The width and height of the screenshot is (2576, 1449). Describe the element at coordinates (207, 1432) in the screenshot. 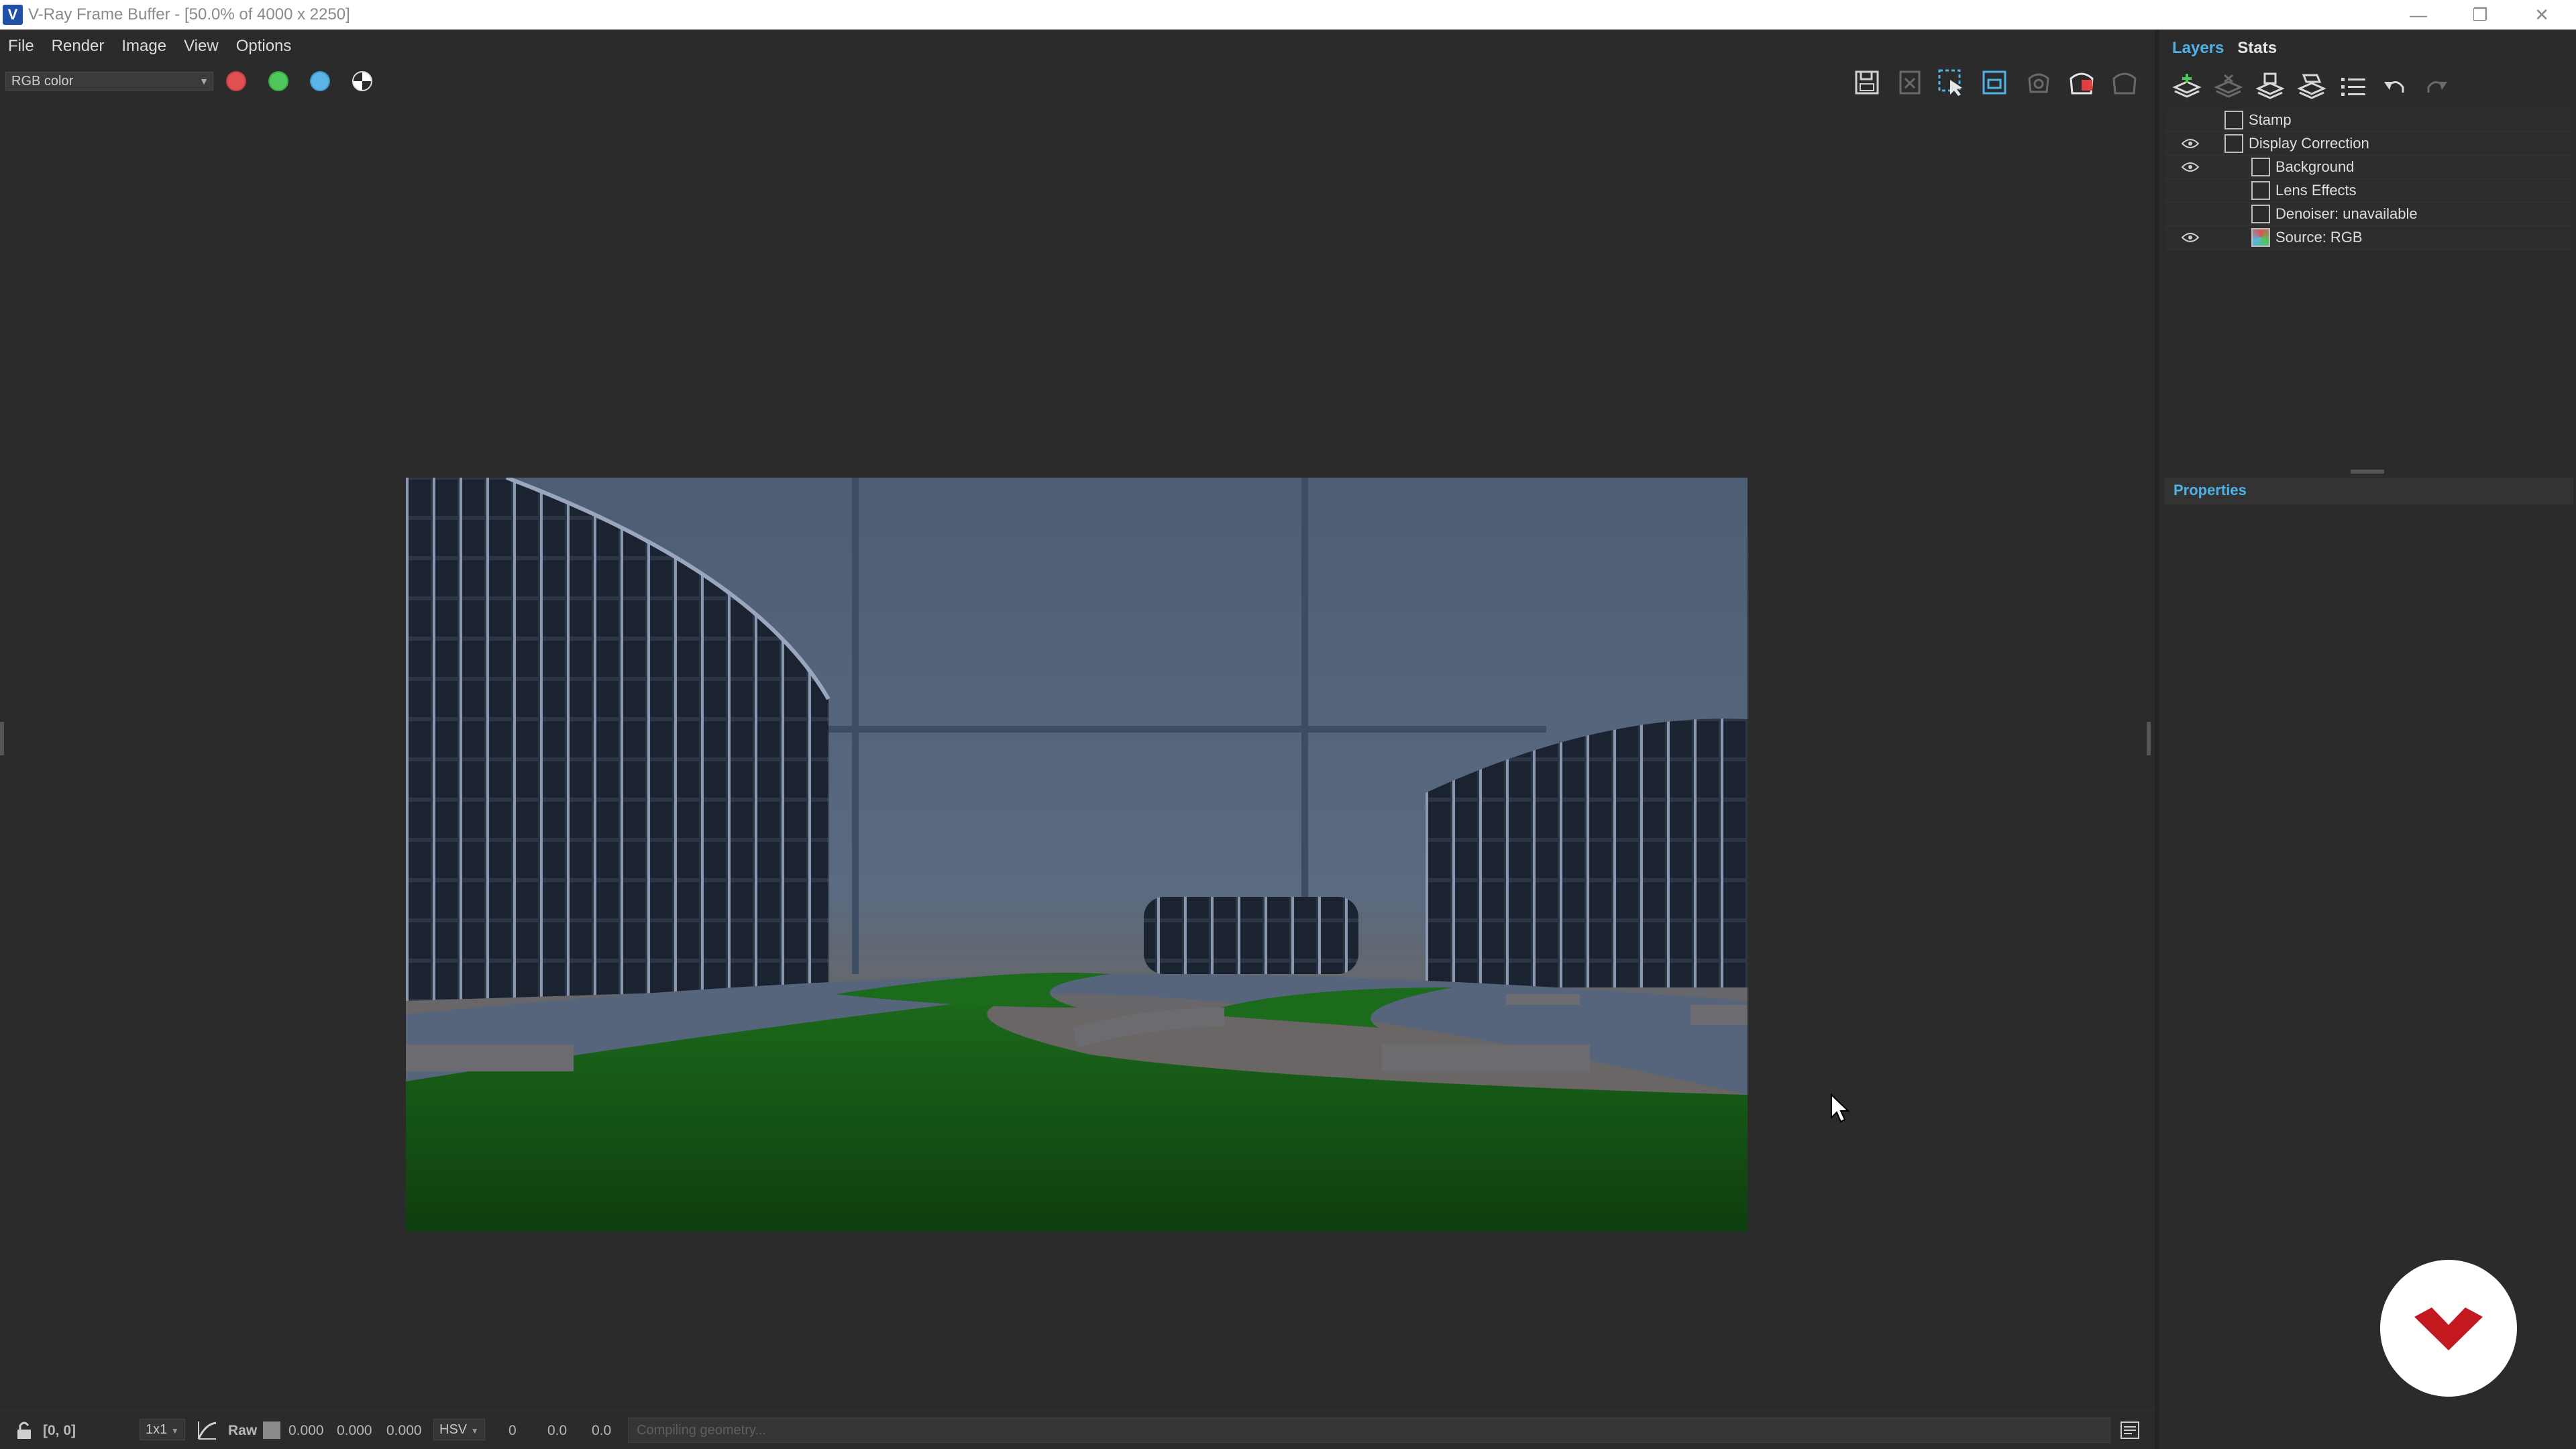

I see `color-correction-icon` at that location.